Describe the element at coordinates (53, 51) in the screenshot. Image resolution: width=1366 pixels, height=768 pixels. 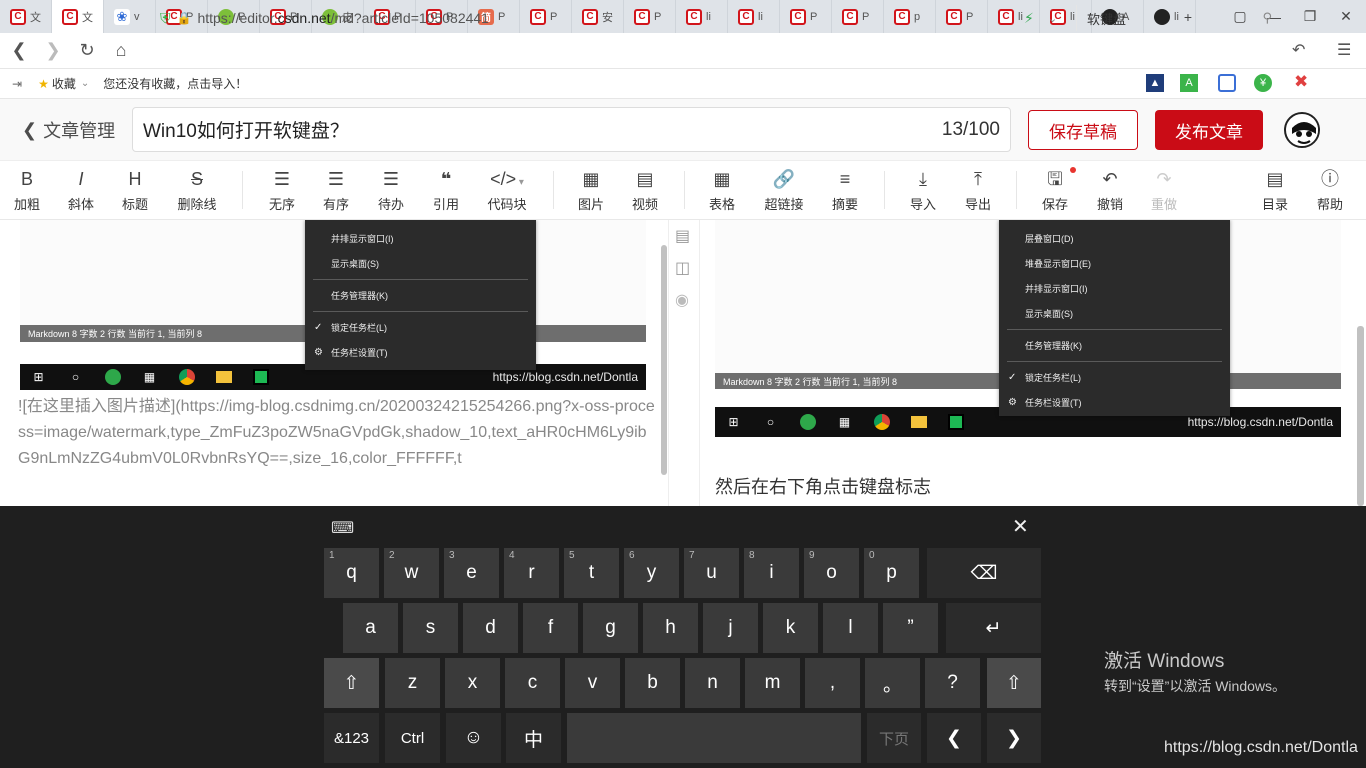
I see `forward-icon: ❯` at that location.